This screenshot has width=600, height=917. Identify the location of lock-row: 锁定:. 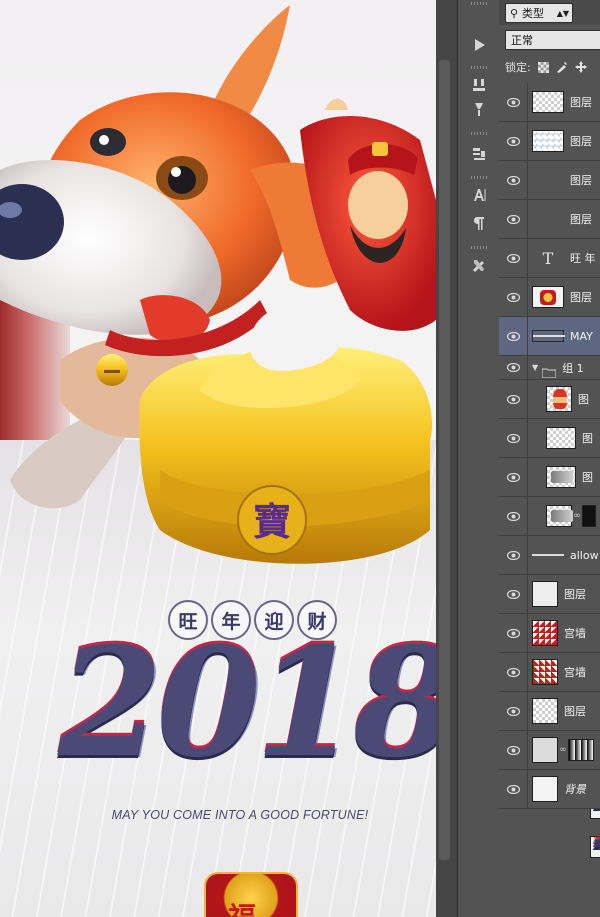
(552, 67).